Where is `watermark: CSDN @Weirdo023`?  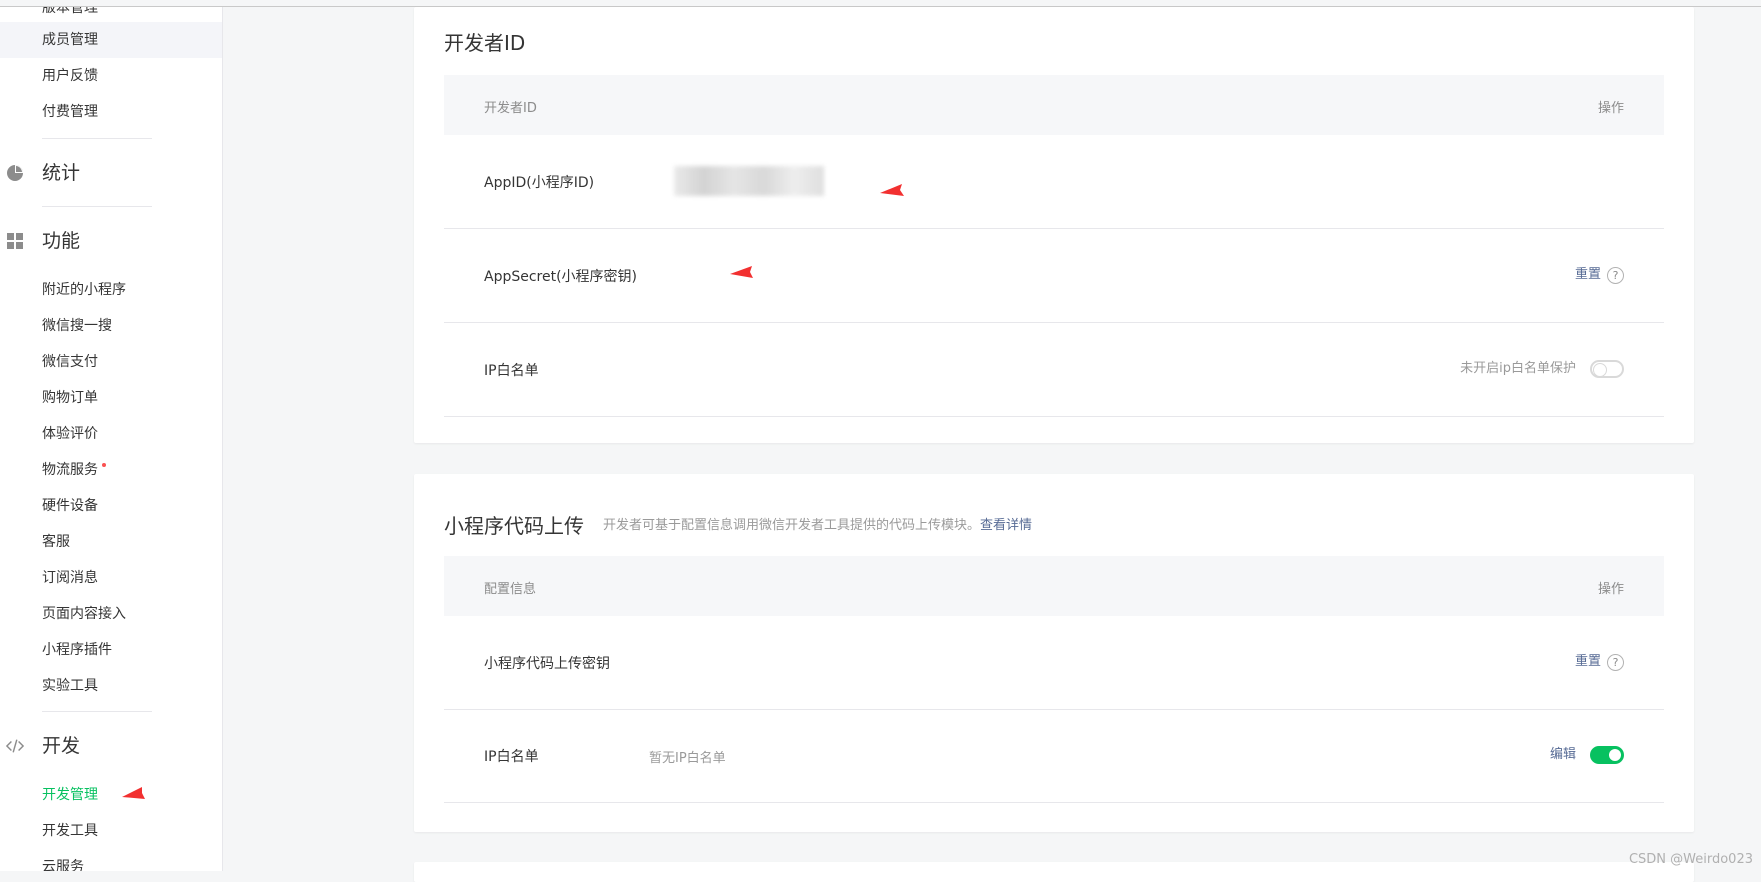
watermark: CSDN @Weirdo023 is located at coordinates (1691, 859).